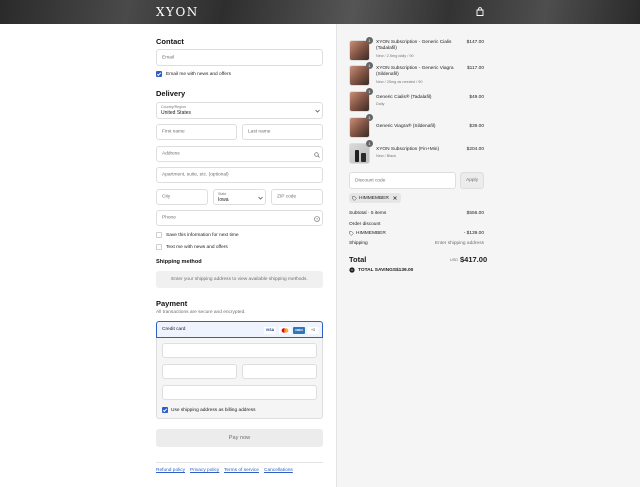 This screenshot has height=487, width=640. Describe the element at coordinates (474, 259) in the screenshot. I see `total-value: $417.00` at that location.